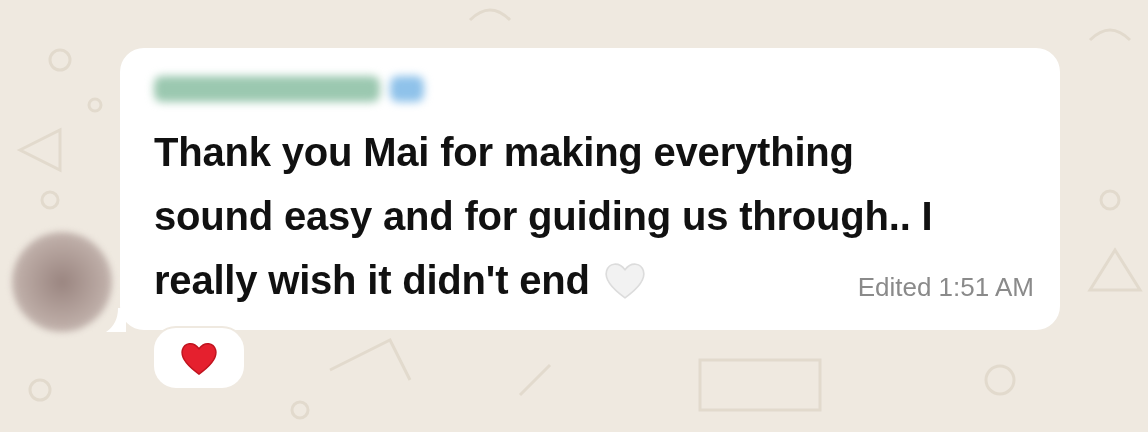  I want to click on message-text-line: Thank you Mai for making everything, so click(504, 152).